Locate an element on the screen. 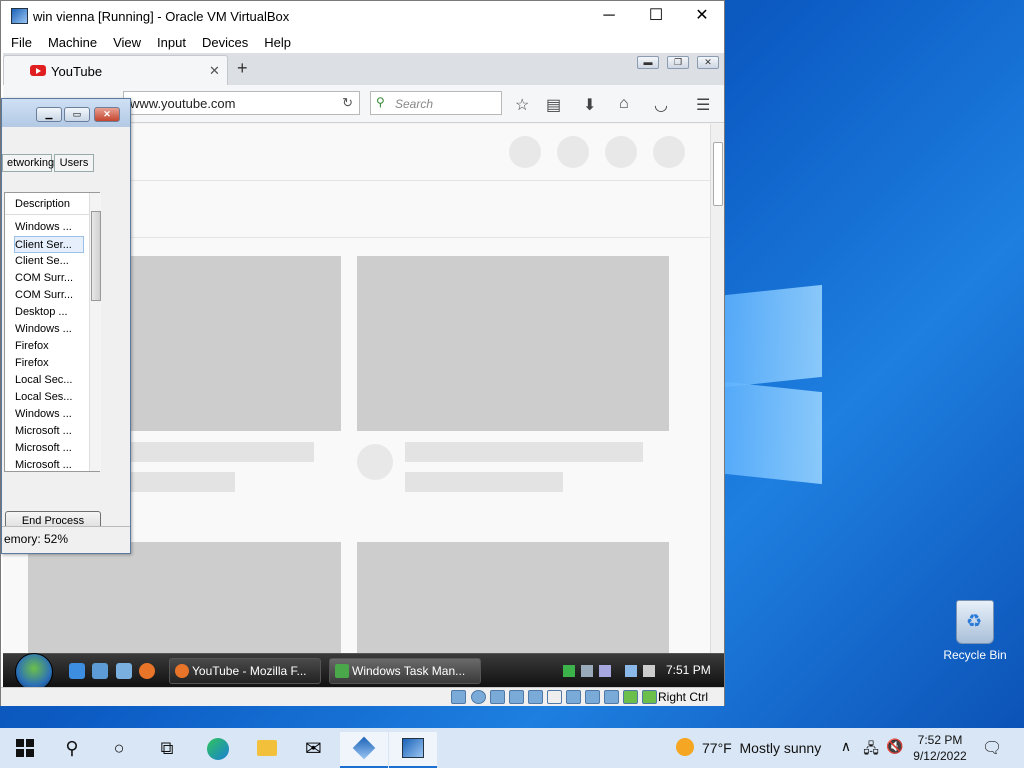 Image resolution: width=1024 pixels, height=768 pixels. maximize-button: ☐ is located at coordinates (656, 16).